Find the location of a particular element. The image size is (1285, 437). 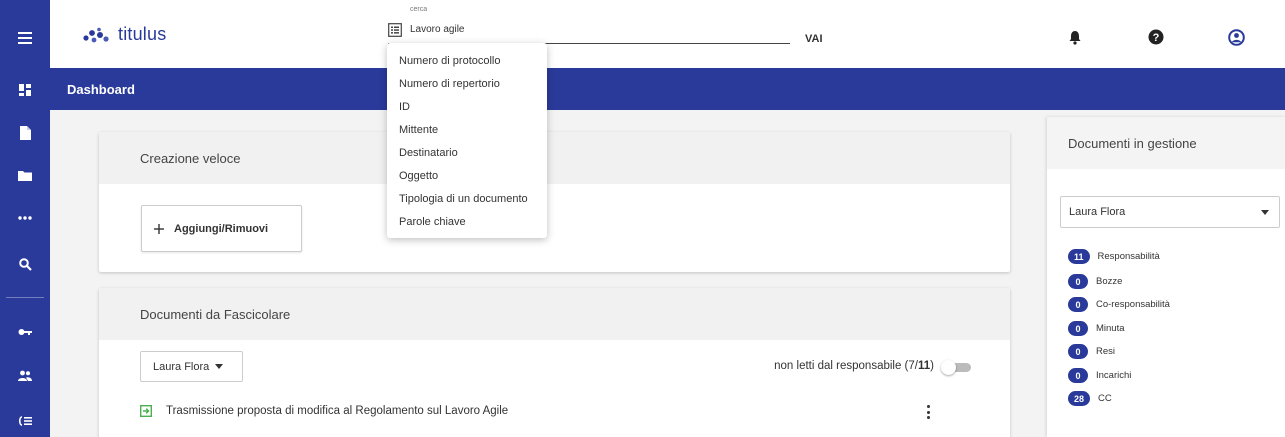

stat-co-responsabilita: 0 Co-responsabilità is located at coordinates (1119, 304).